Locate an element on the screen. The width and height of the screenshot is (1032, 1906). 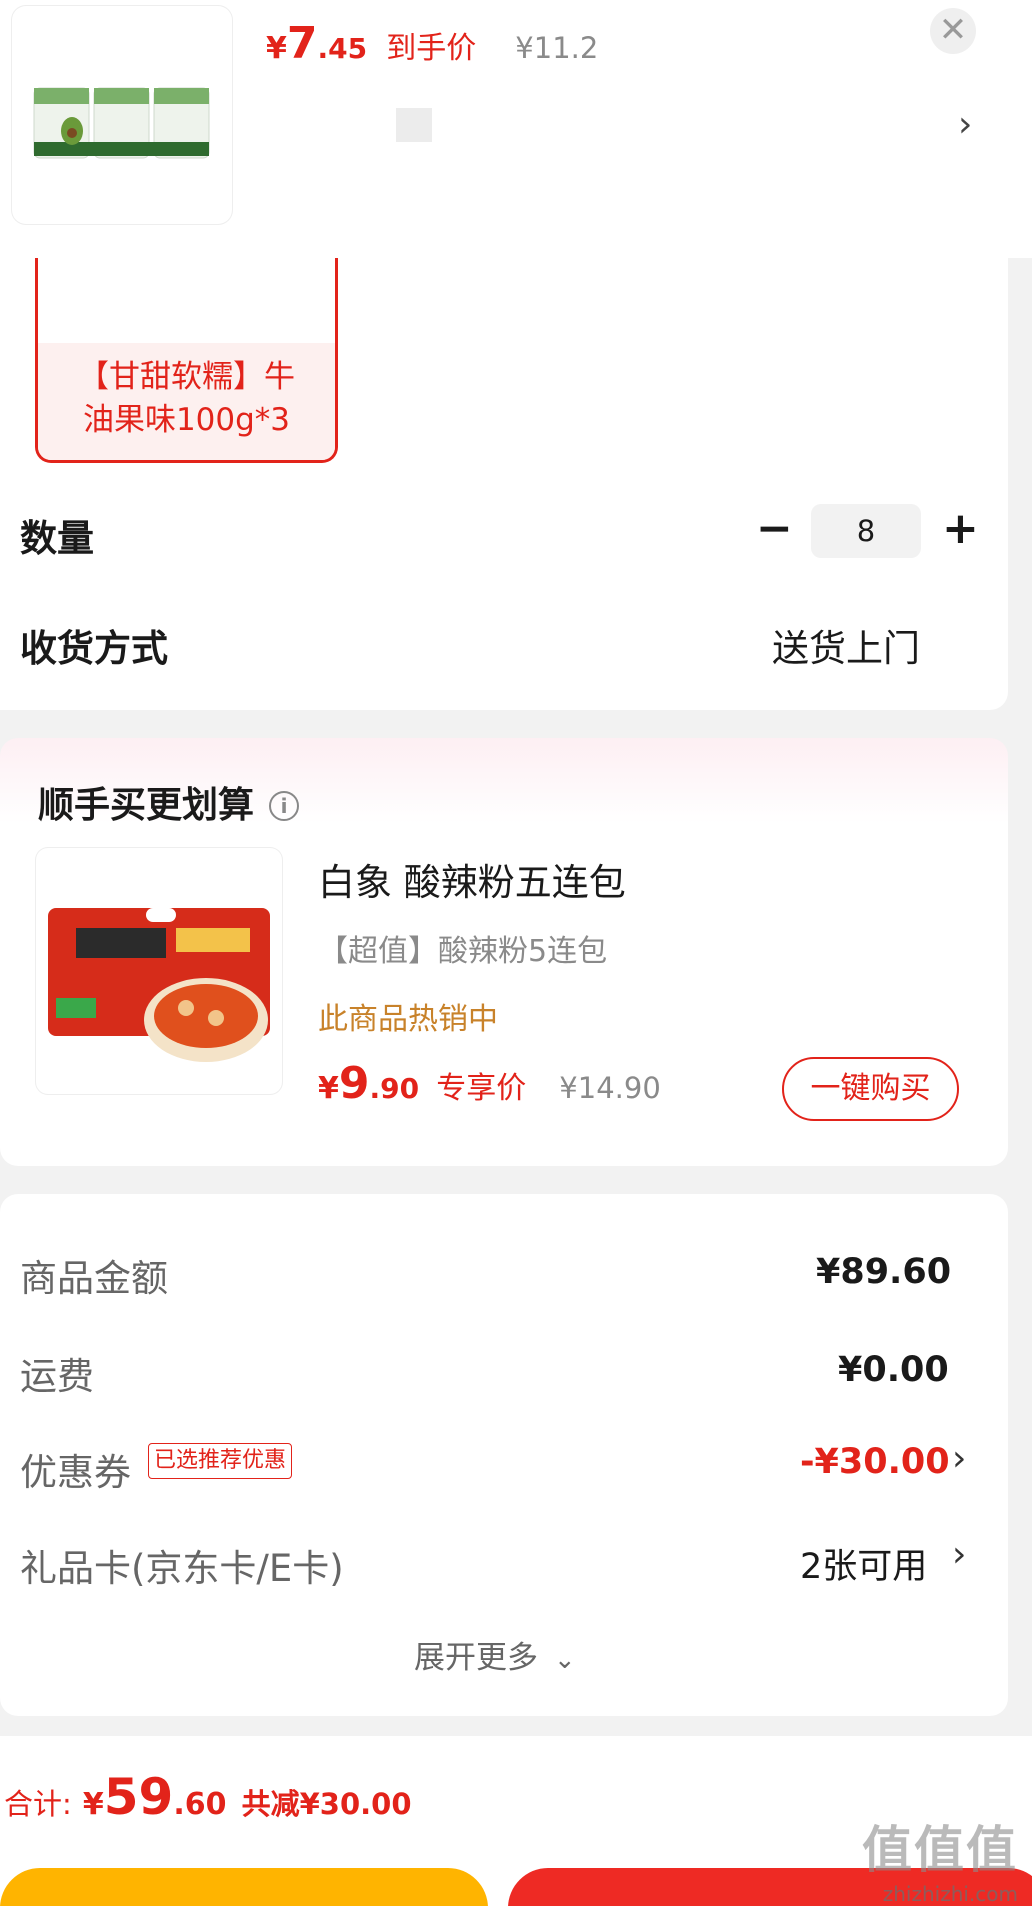
addon-title: 顺手买更划算 i is located at coordinates (169, 802).